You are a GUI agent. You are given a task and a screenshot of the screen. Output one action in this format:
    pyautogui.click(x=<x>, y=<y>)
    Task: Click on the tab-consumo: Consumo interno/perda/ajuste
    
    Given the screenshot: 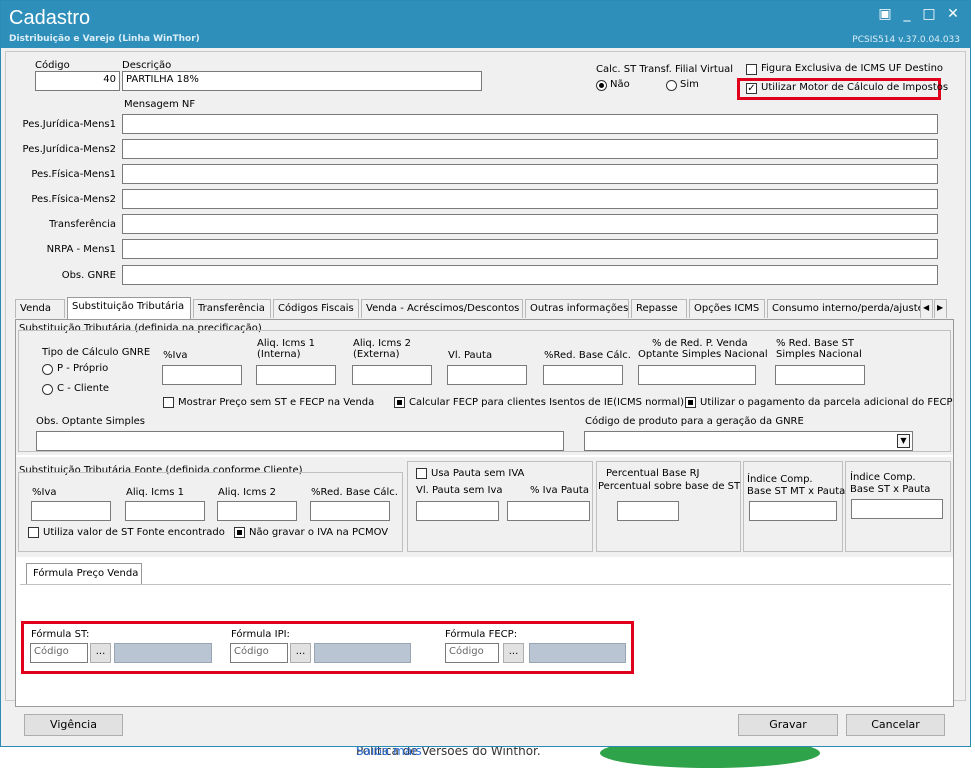 What is the action you would take?
    pyautogui.click(x=844, y=308)
    